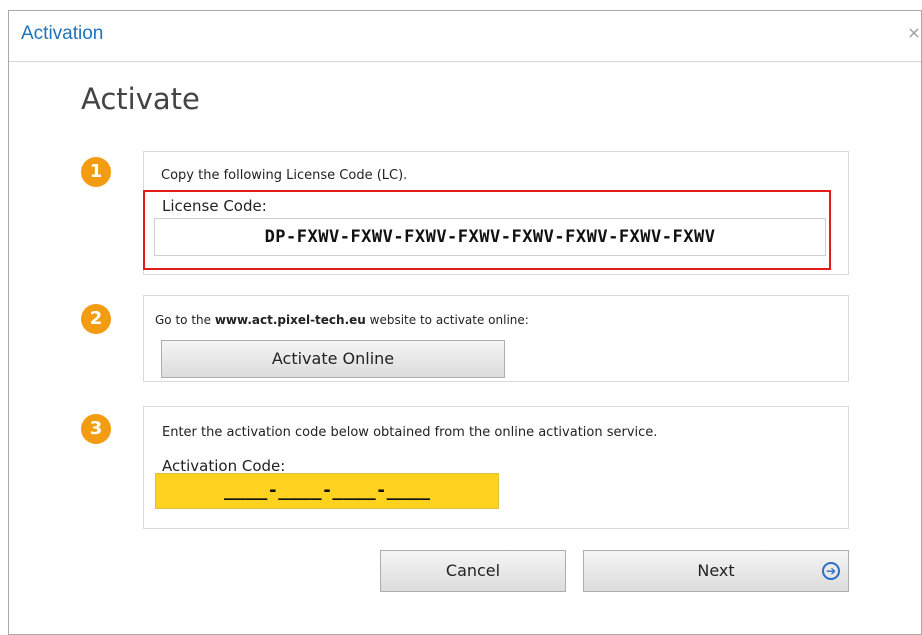  What do you see at coordinates (96, 319) in the screenshot?
I see `step-2-badge-icon: 2` at bounding box center [96, 319].